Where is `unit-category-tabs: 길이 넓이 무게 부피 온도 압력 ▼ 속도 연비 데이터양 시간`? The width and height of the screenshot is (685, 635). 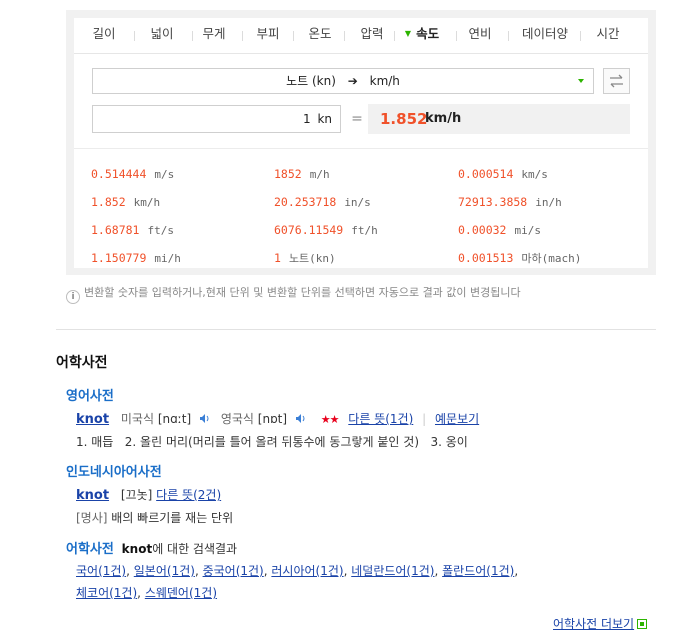 unit-category-tabs: 길이 넓이 무게 부피 온도 압력 ▼ 속도 연비 데이터양 시간 is located at coordinates (361, 36).